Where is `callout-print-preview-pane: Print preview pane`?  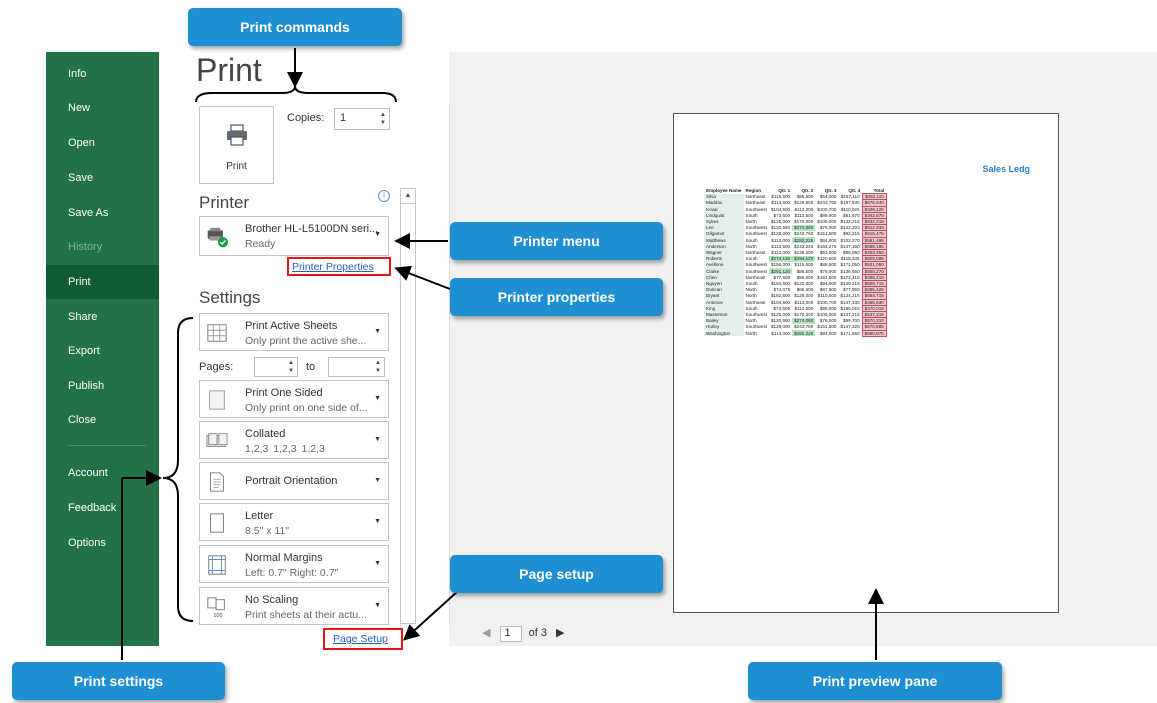 callout-print-preview-pane: Print preview pane is located at coordinates (875, 681).